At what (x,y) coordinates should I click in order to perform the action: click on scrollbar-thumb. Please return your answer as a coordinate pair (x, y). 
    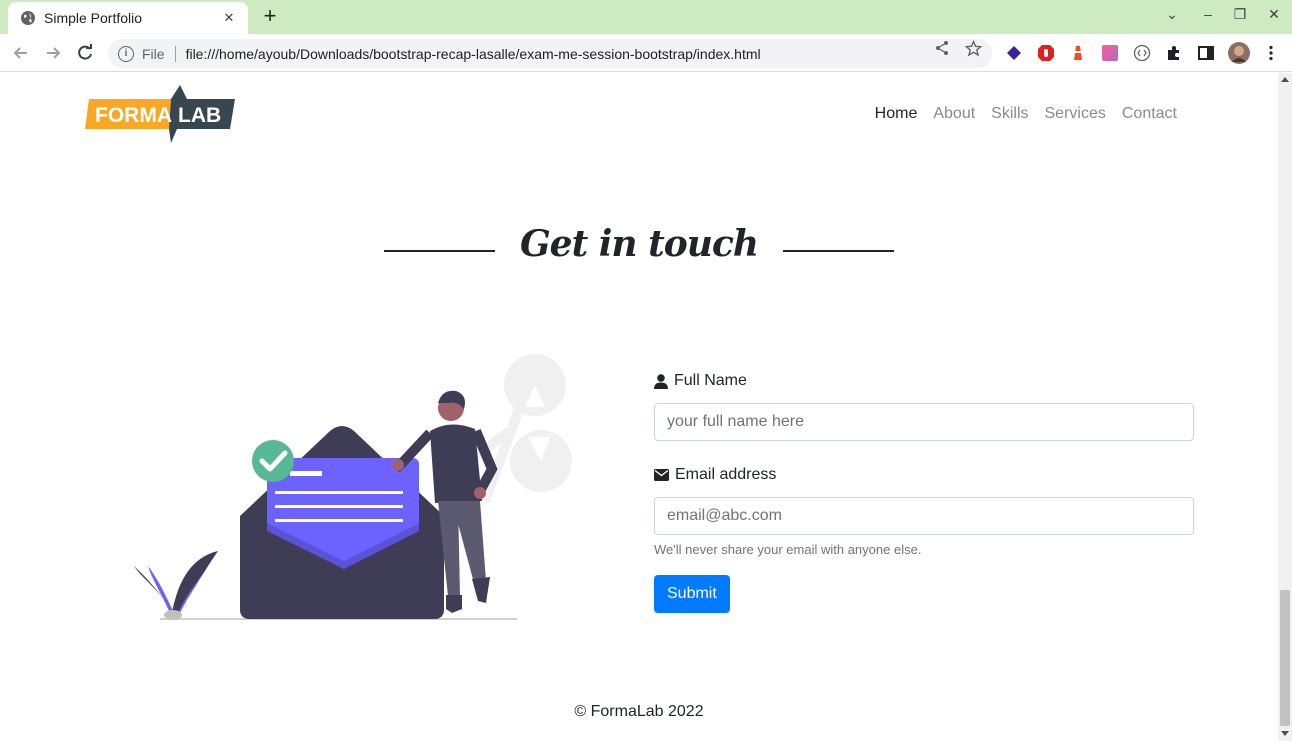
    Looking at the image, I should click on (1285, 658).